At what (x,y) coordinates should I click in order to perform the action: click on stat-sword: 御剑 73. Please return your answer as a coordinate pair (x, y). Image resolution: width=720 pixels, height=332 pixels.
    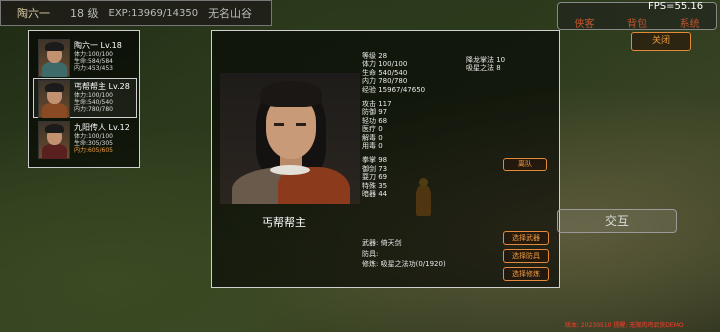
    Looking at the image, I should click on (375, 168).